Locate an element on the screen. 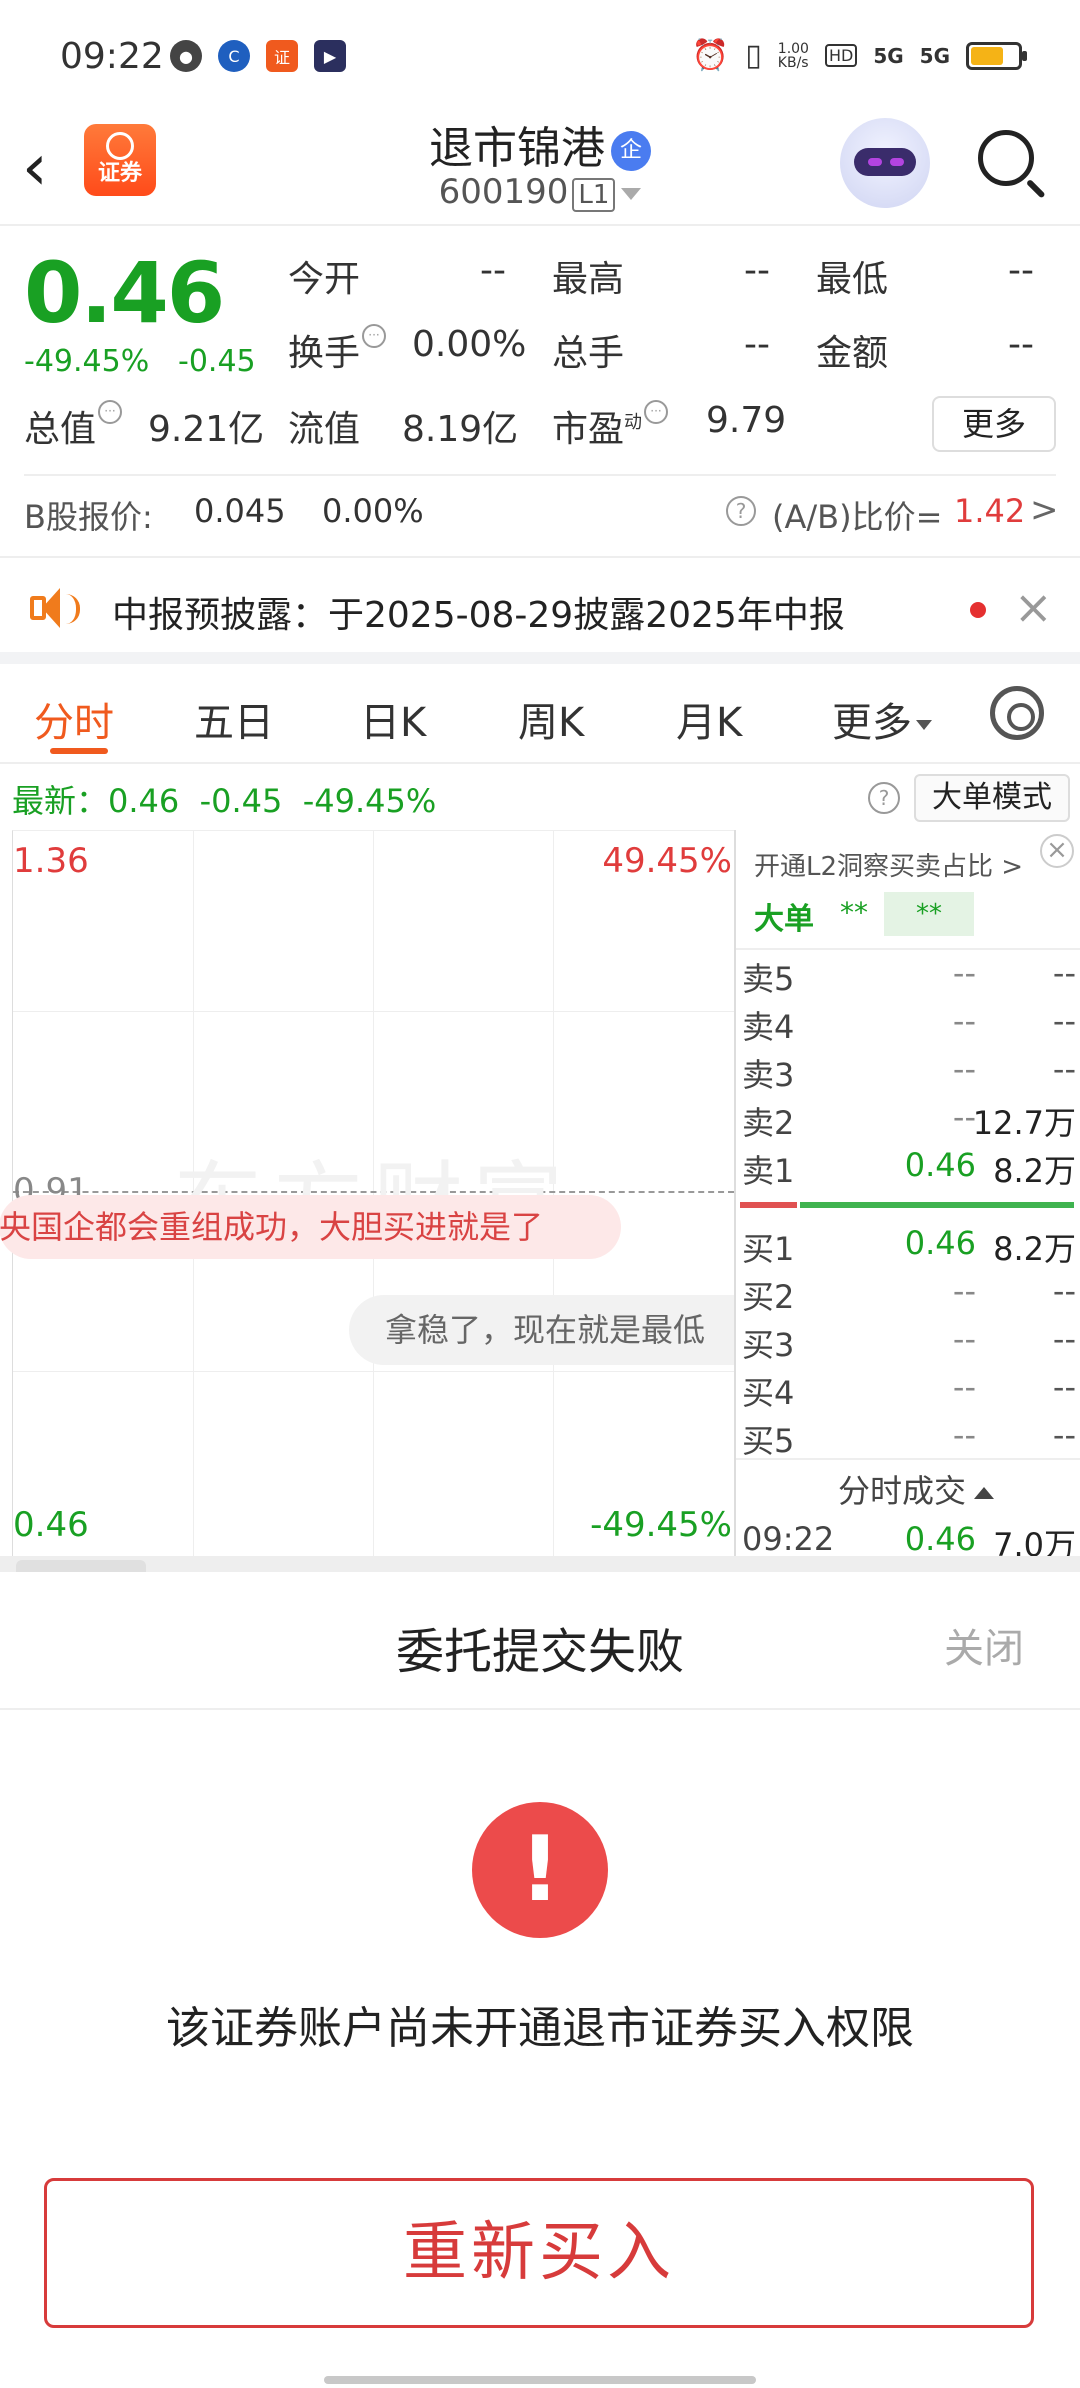 Image resolution: width=1080 pixels, height=2388 pixels. buy-sell-ratio-bar is located at coordinates (907, 1205).